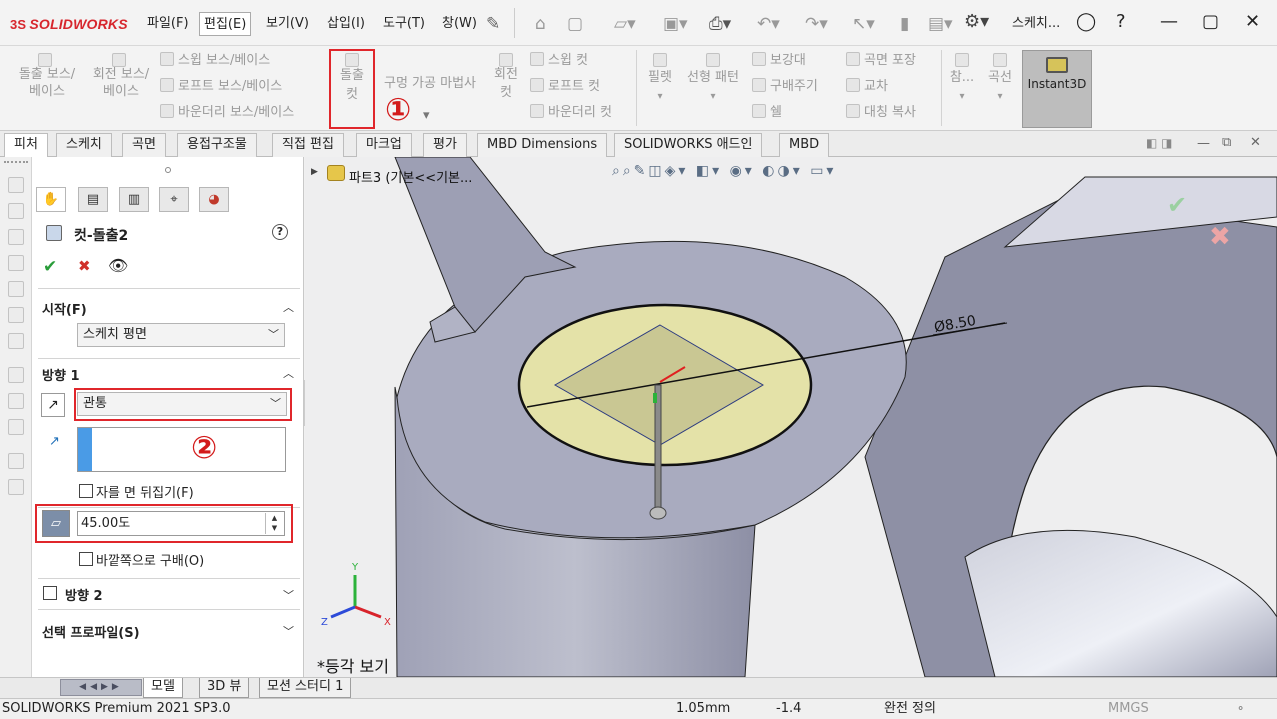 This screenshot has height=719, width=1277. Describe the element at coordinates (280, 232) in the screenshot. I see `help-button: ?` at that location.